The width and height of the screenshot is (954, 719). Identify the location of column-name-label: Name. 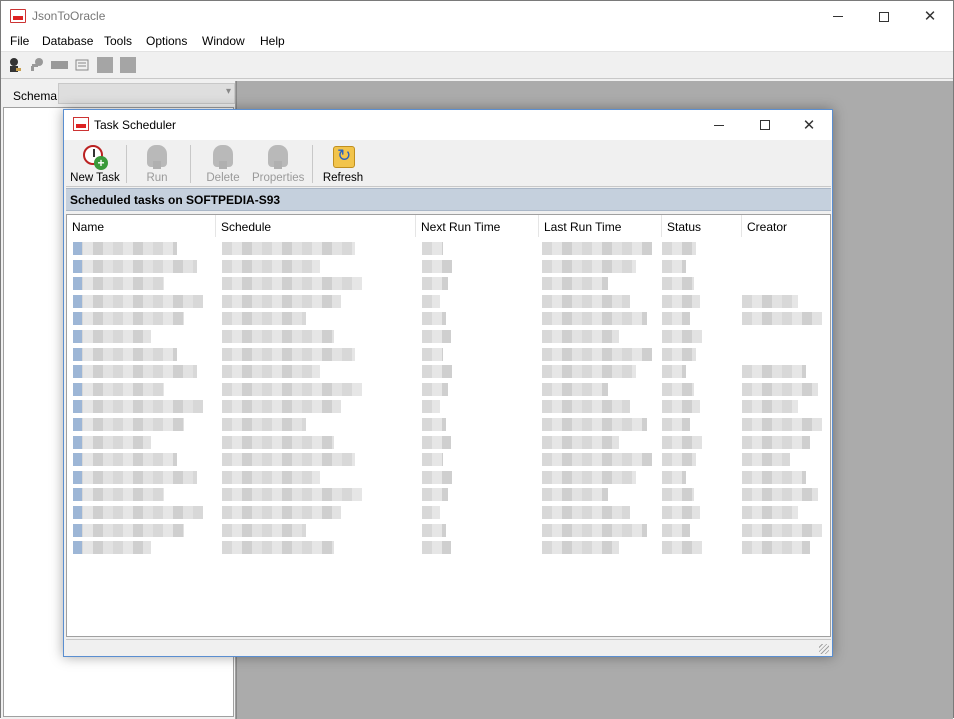
(88, 227).